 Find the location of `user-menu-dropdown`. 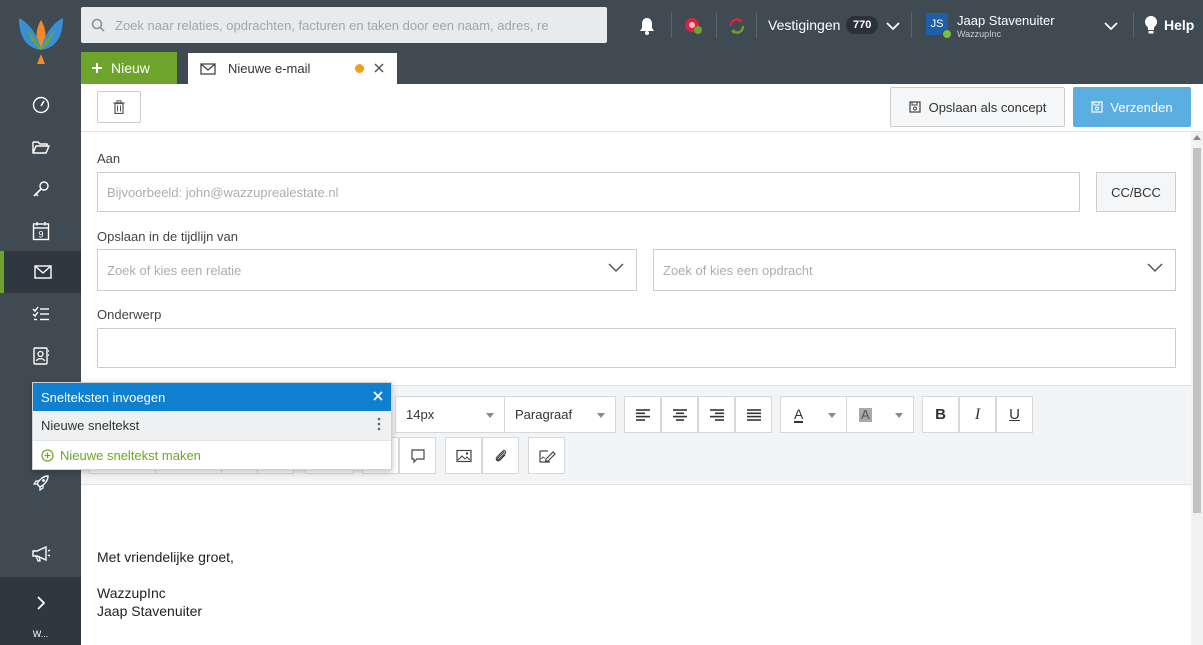

user-menu-dropdown is located at coordinates (1111, 26).